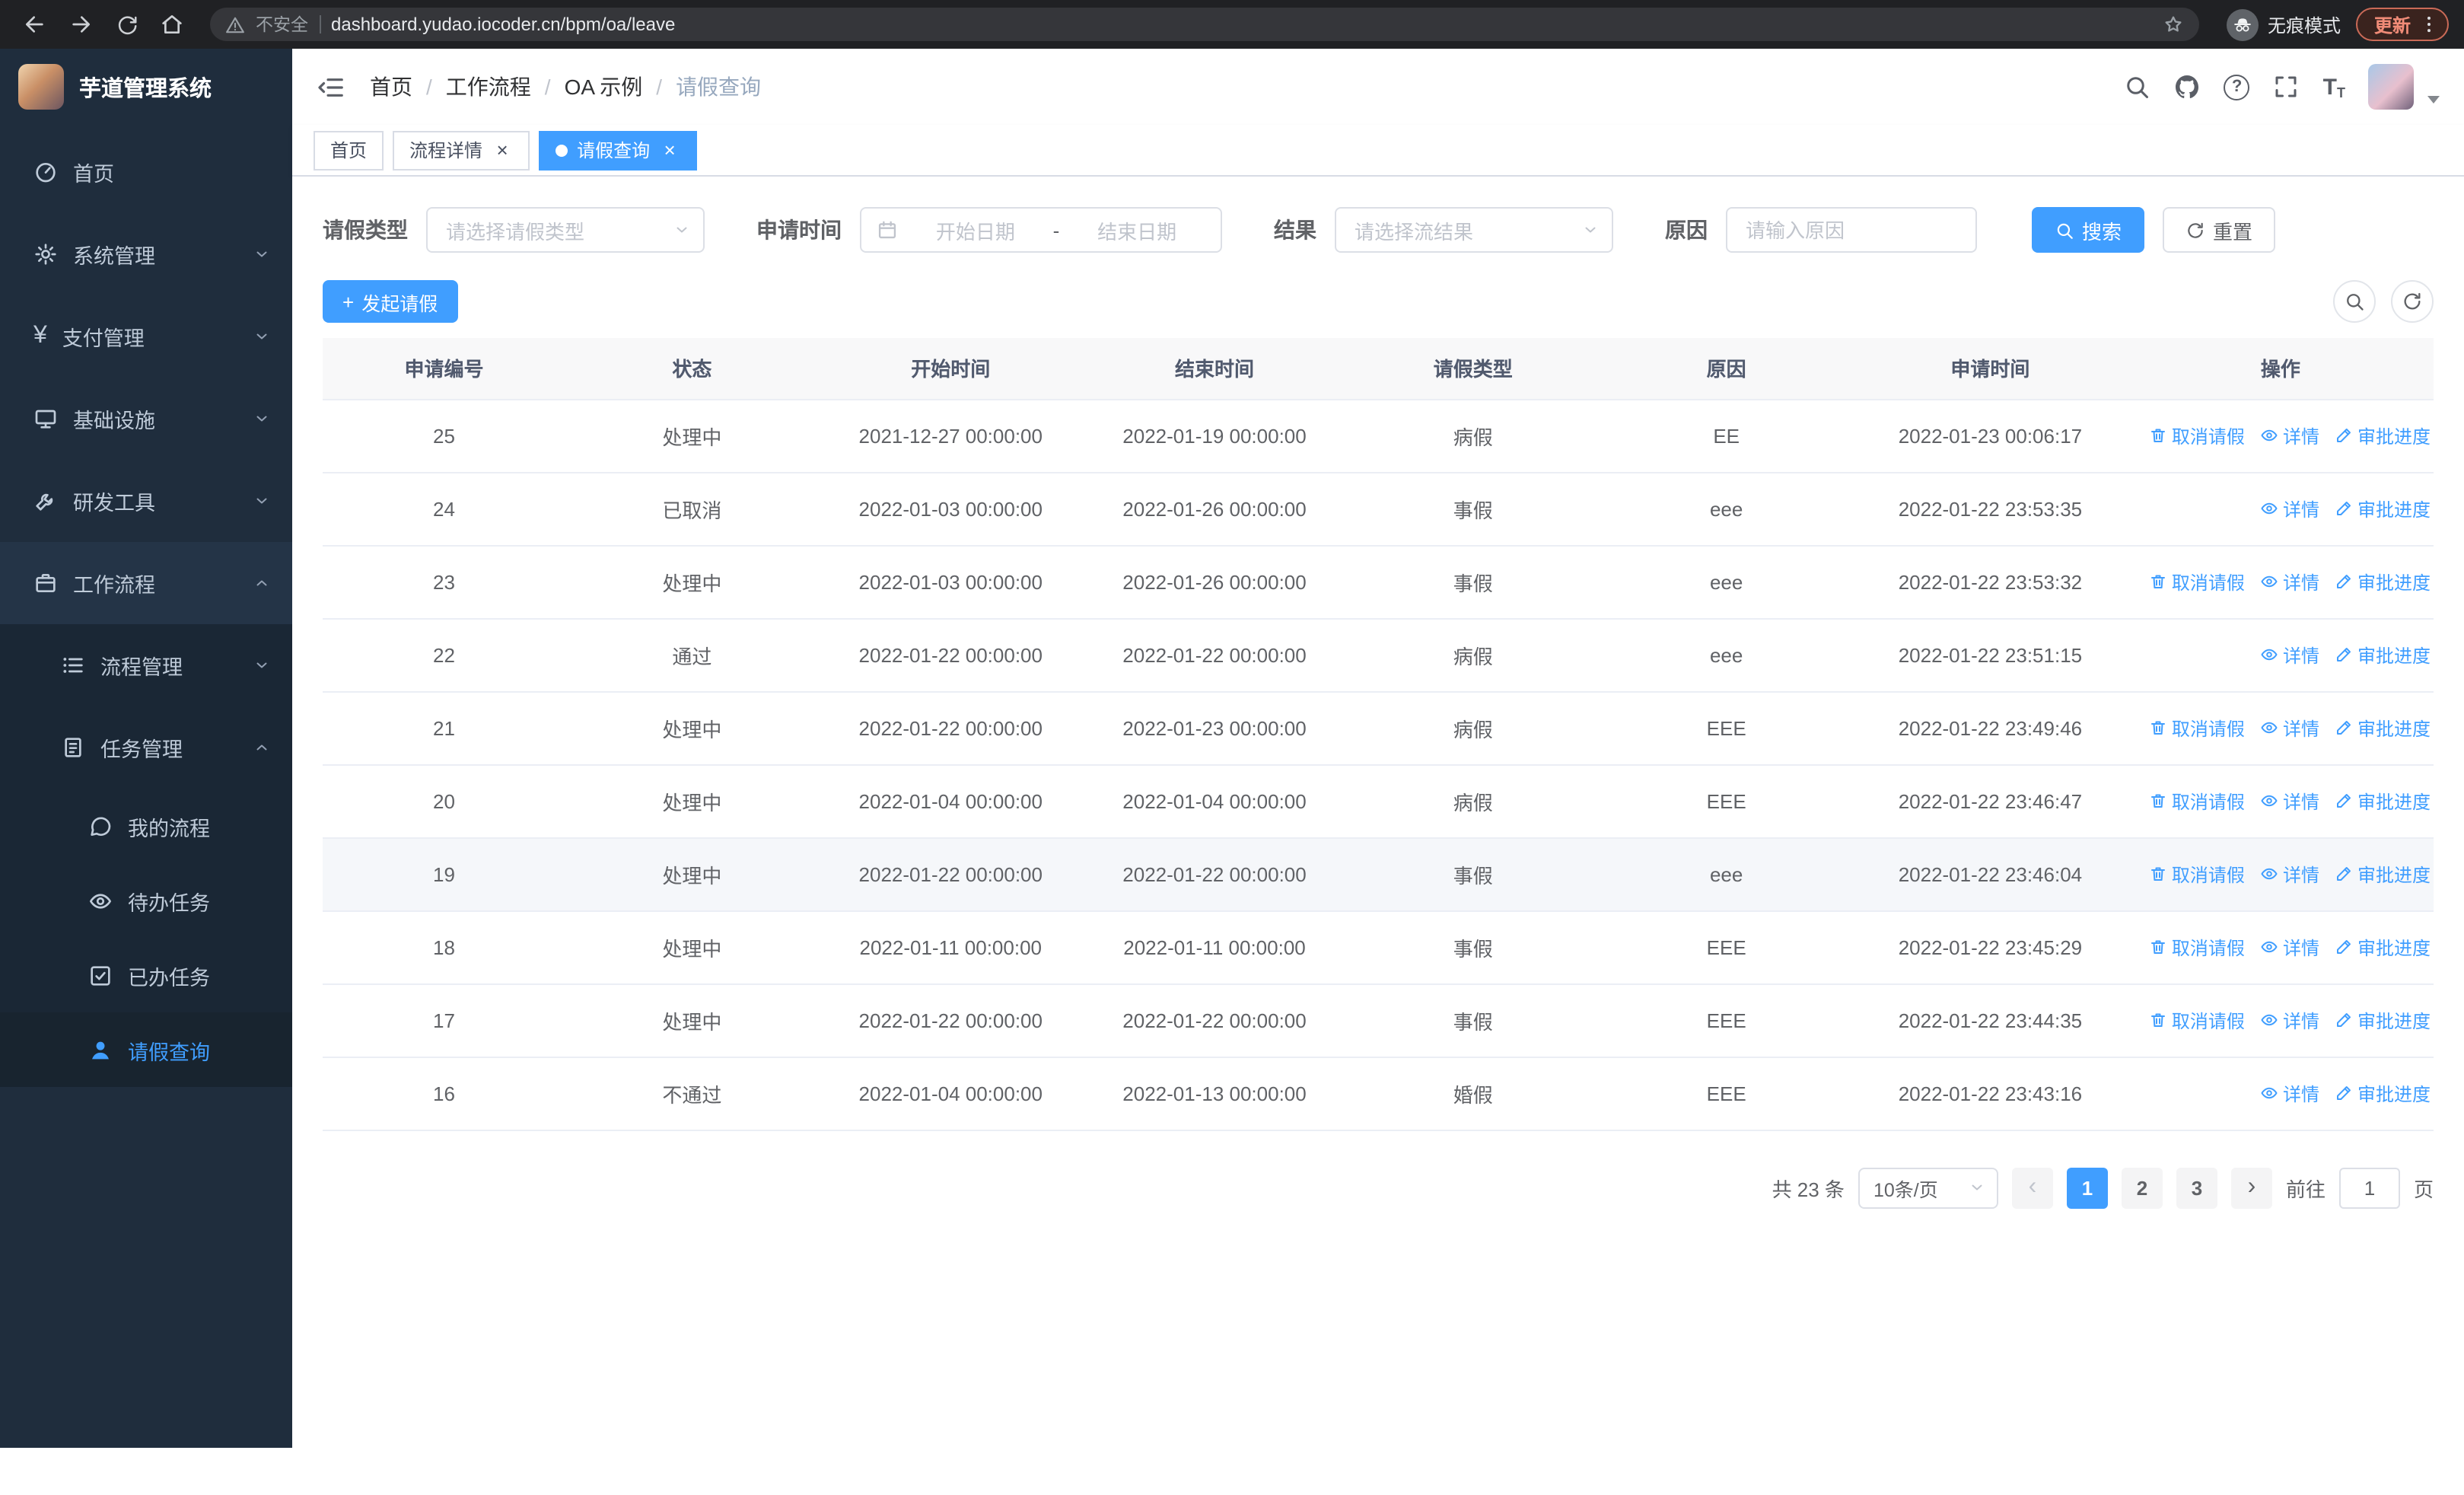 This screenshot has width=2464, height=1495. I want to click on browser-forward-button, so click(80, 25).